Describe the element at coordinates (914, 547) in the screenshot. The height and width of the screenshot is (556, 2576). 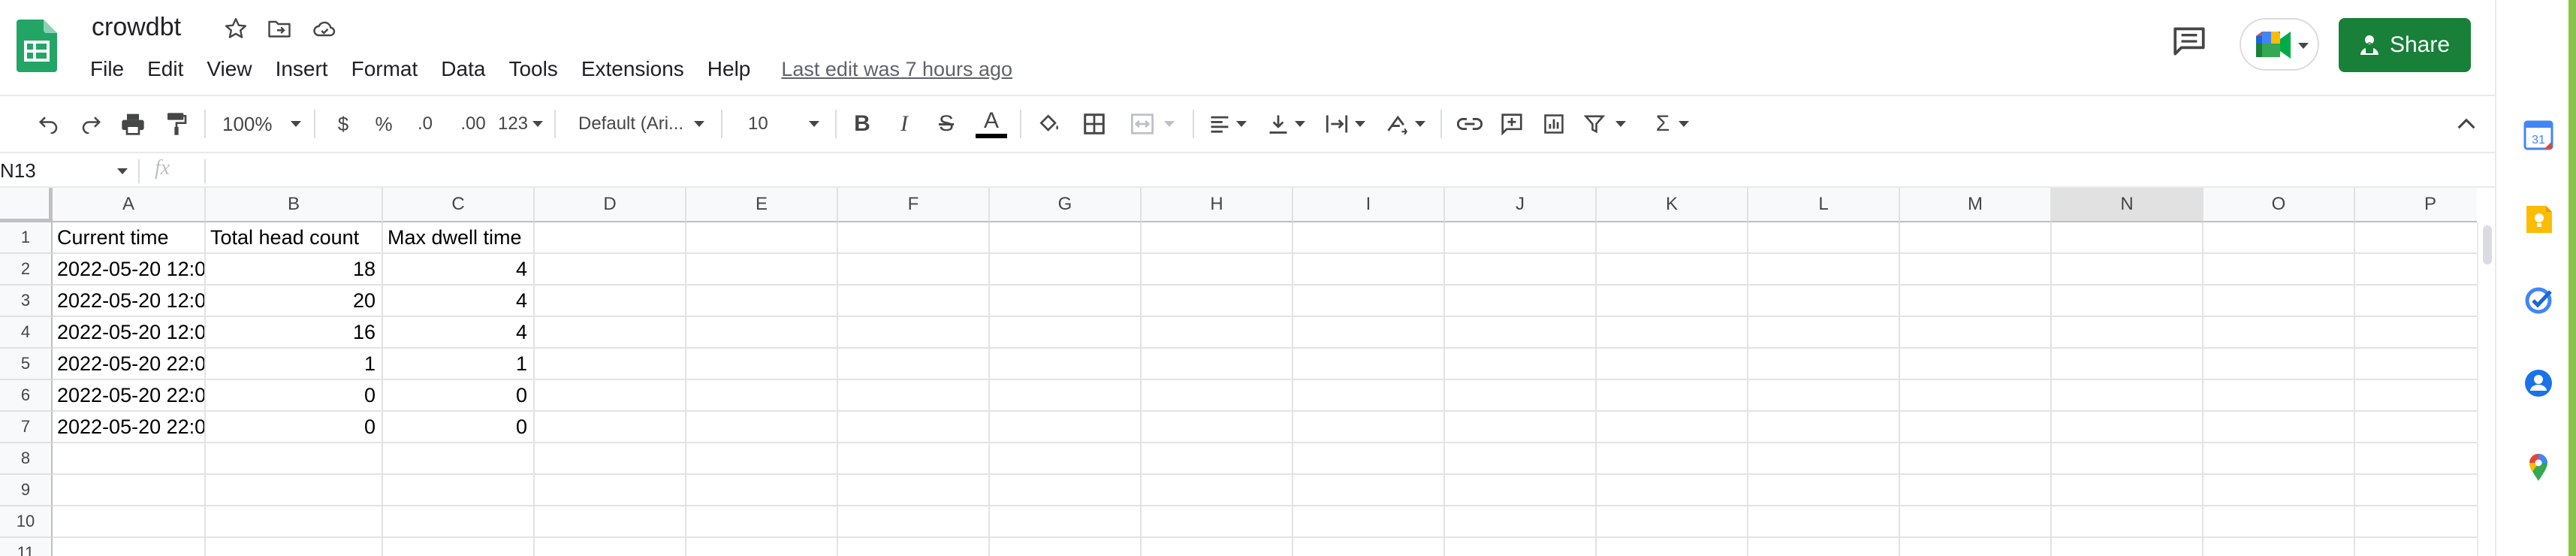
I see `cell-f11` at that location.